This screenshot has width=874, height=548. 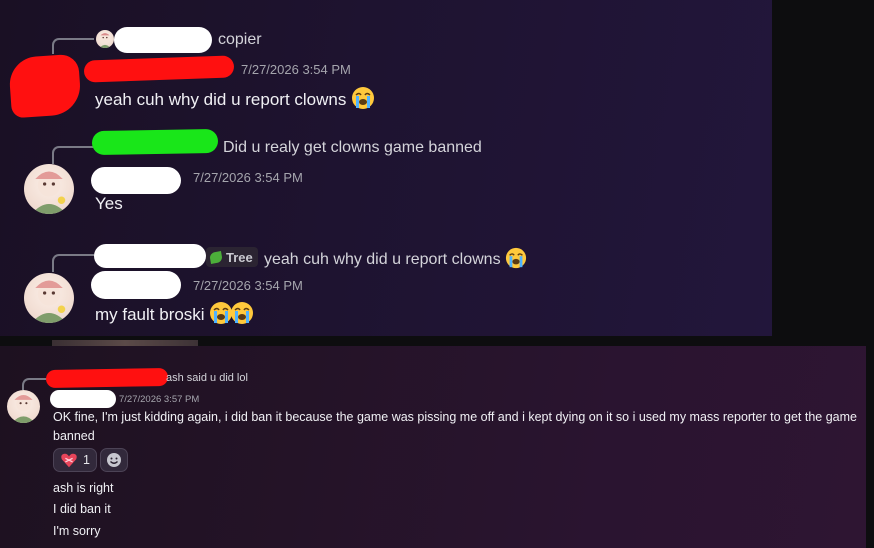 I want to click on server-tag-label: Tree, so click(x=239, y=257).